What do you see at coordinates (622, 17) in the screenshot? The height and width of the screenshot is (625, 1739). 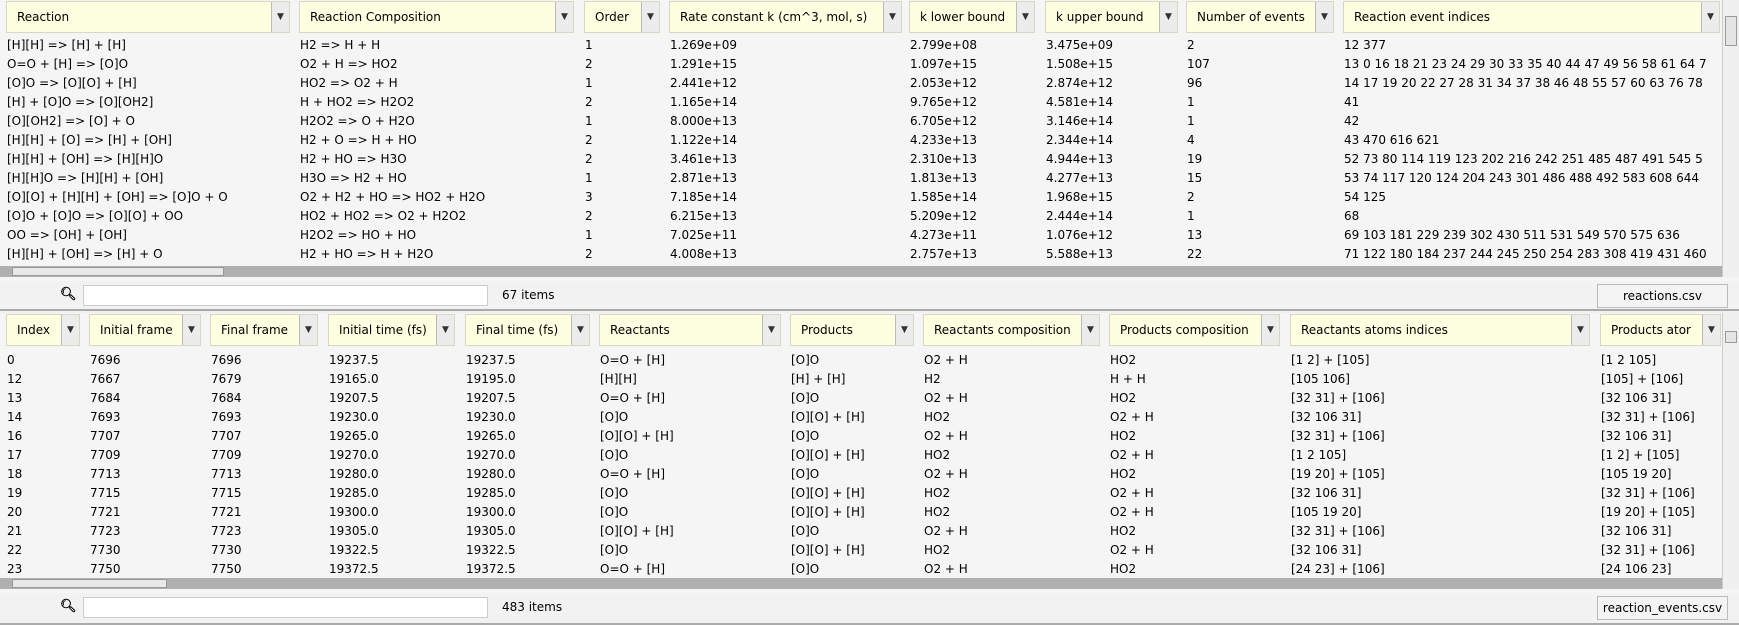 I see `column-header: Order ▼` at bounding box center [622, 17].